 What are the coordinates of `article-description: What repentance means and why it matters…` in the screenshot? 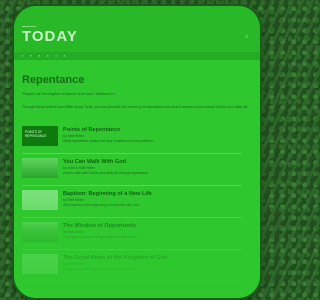 It's located at (108, 141).